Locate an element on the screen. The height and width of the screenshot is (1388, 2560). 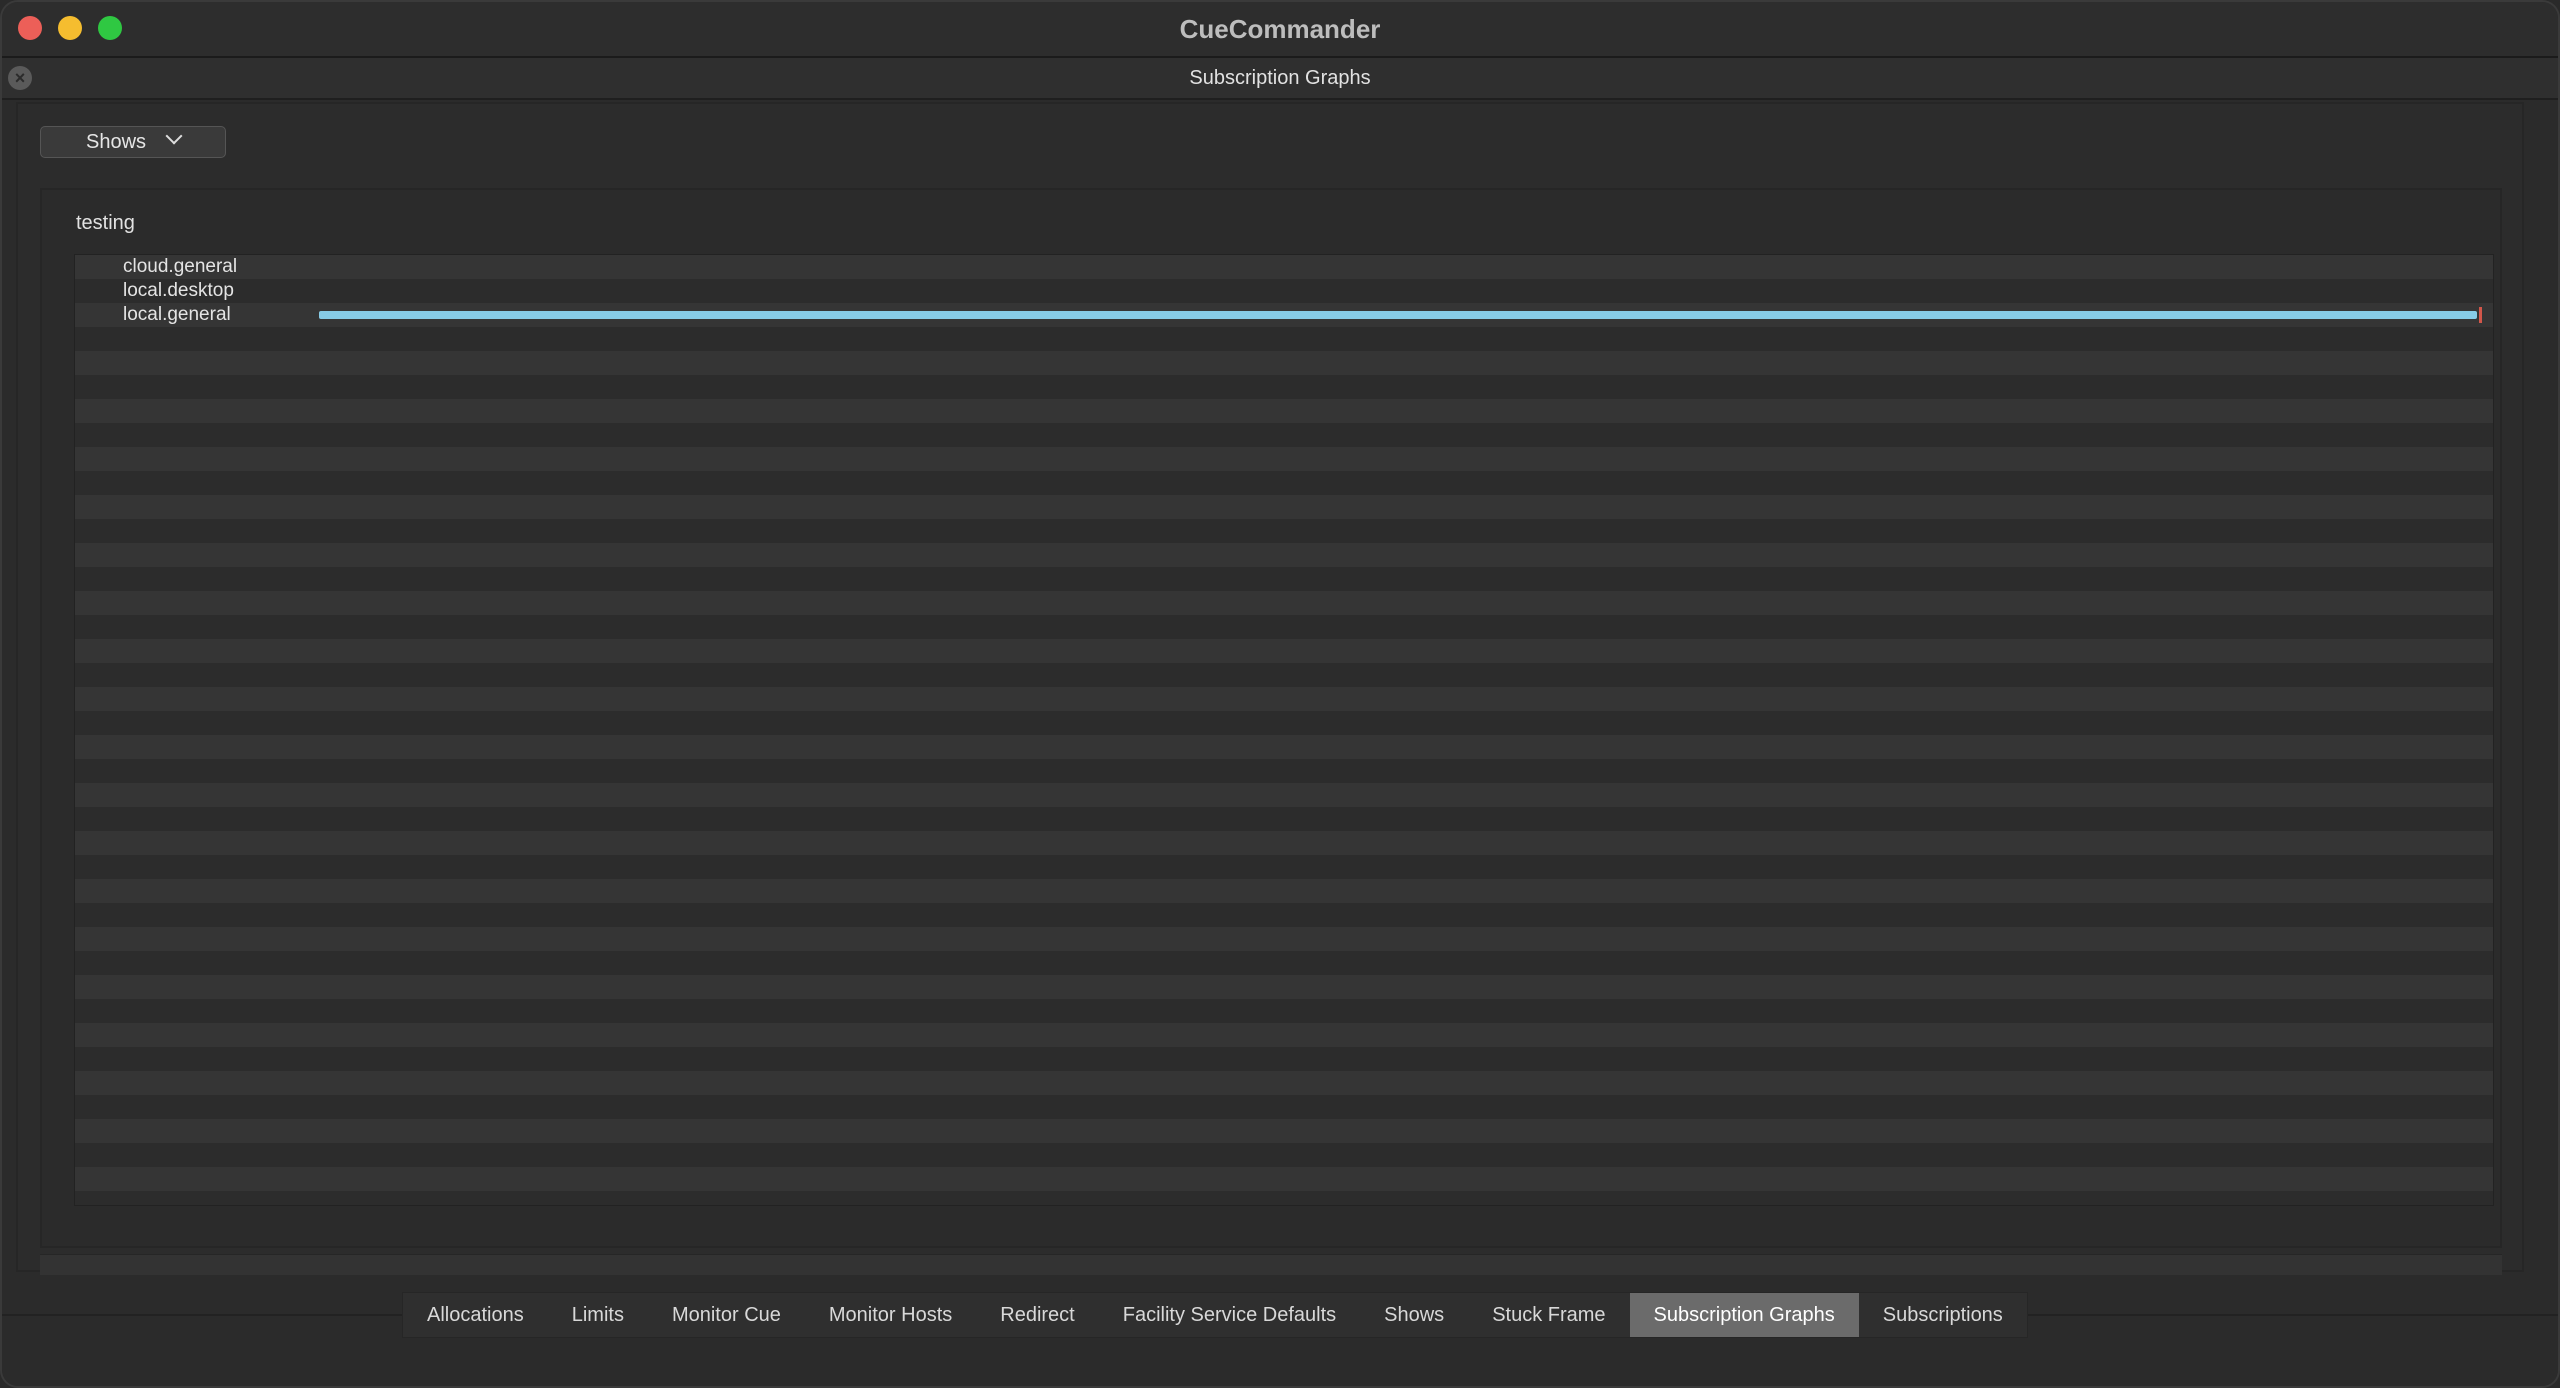
tab-subscriptions: Subscriptions is located at coordinates (1943, 1315).